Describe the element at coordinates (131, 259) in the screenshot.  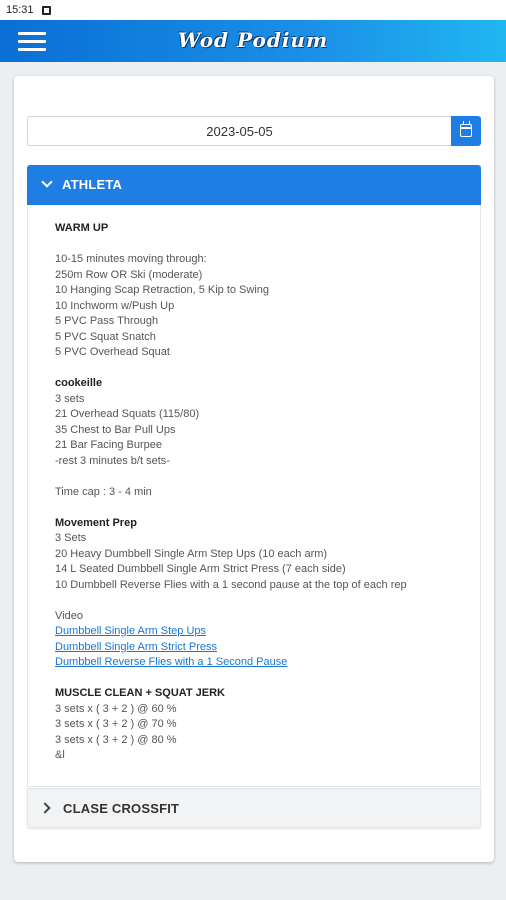
I see `warmup-line: 10-15 minutes moving through:` at that location.